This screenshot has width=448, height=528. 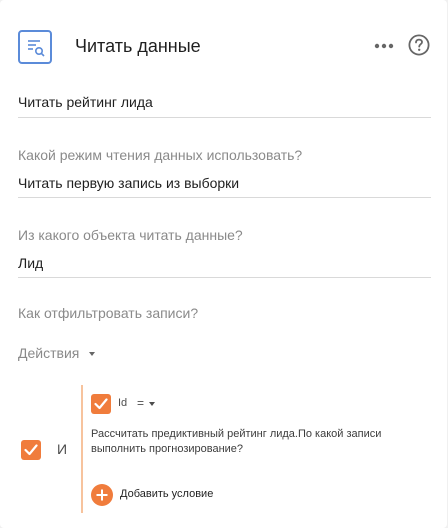 I want to click on actions-dropdown: Действия, so click(x=57, y=353).